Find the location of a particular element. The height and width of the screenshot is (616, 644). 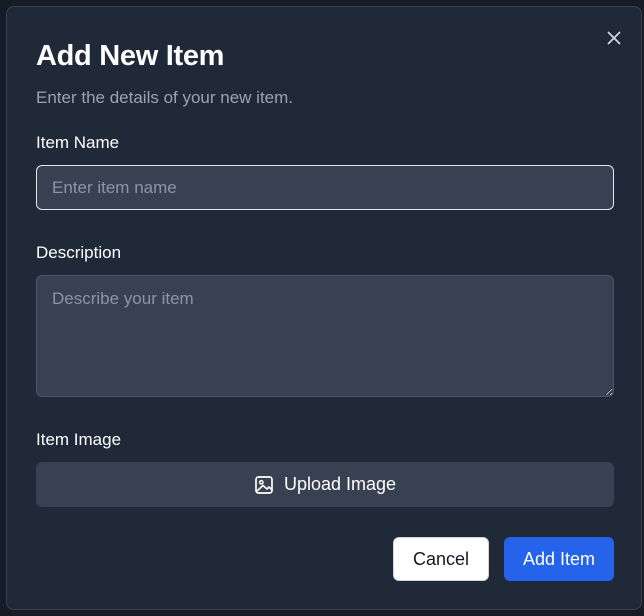

upload-image-button: Upload Image is located at coordinates (325, 484).